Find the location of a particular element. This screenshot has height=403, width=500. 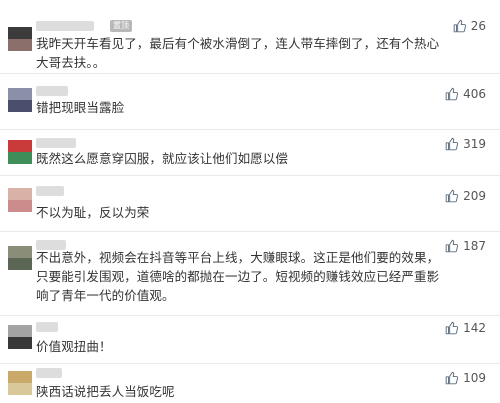

like-count: 209 is located at coordinates (474, 196).